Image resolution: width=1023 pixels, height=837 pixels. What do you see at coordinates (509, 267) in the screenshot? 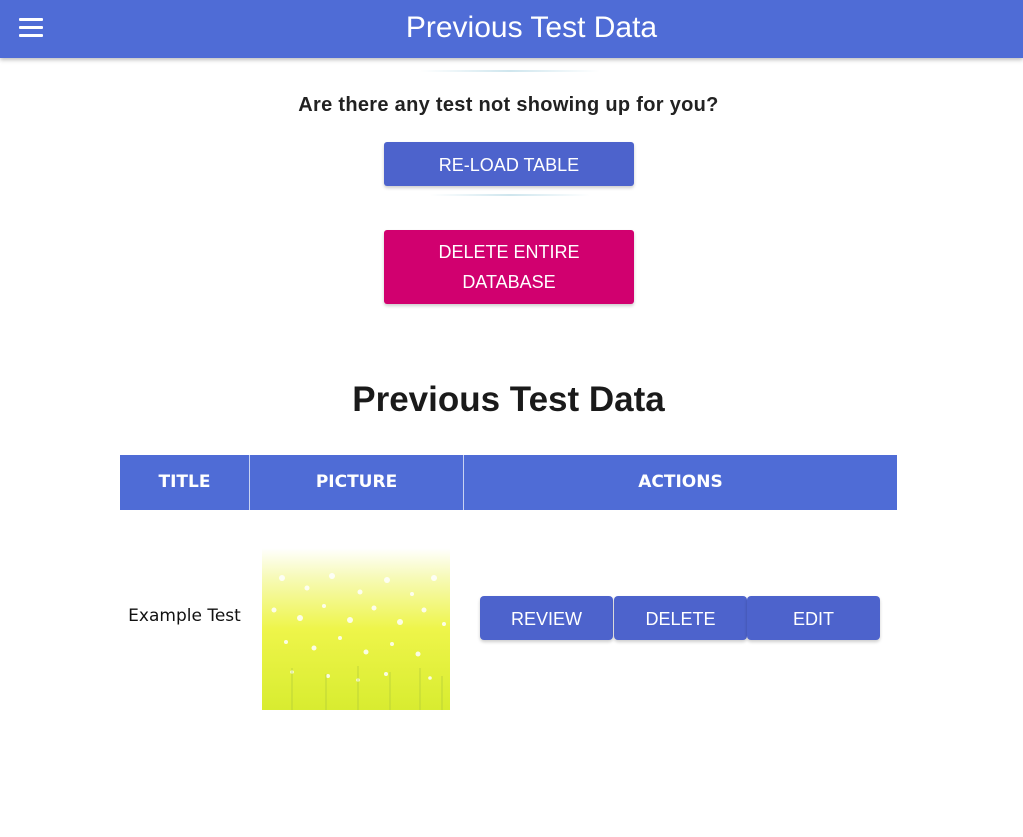
I see `delete-entire-database-button: DELETE ENTIRE DATABASE` at bounding box center [509, 267].